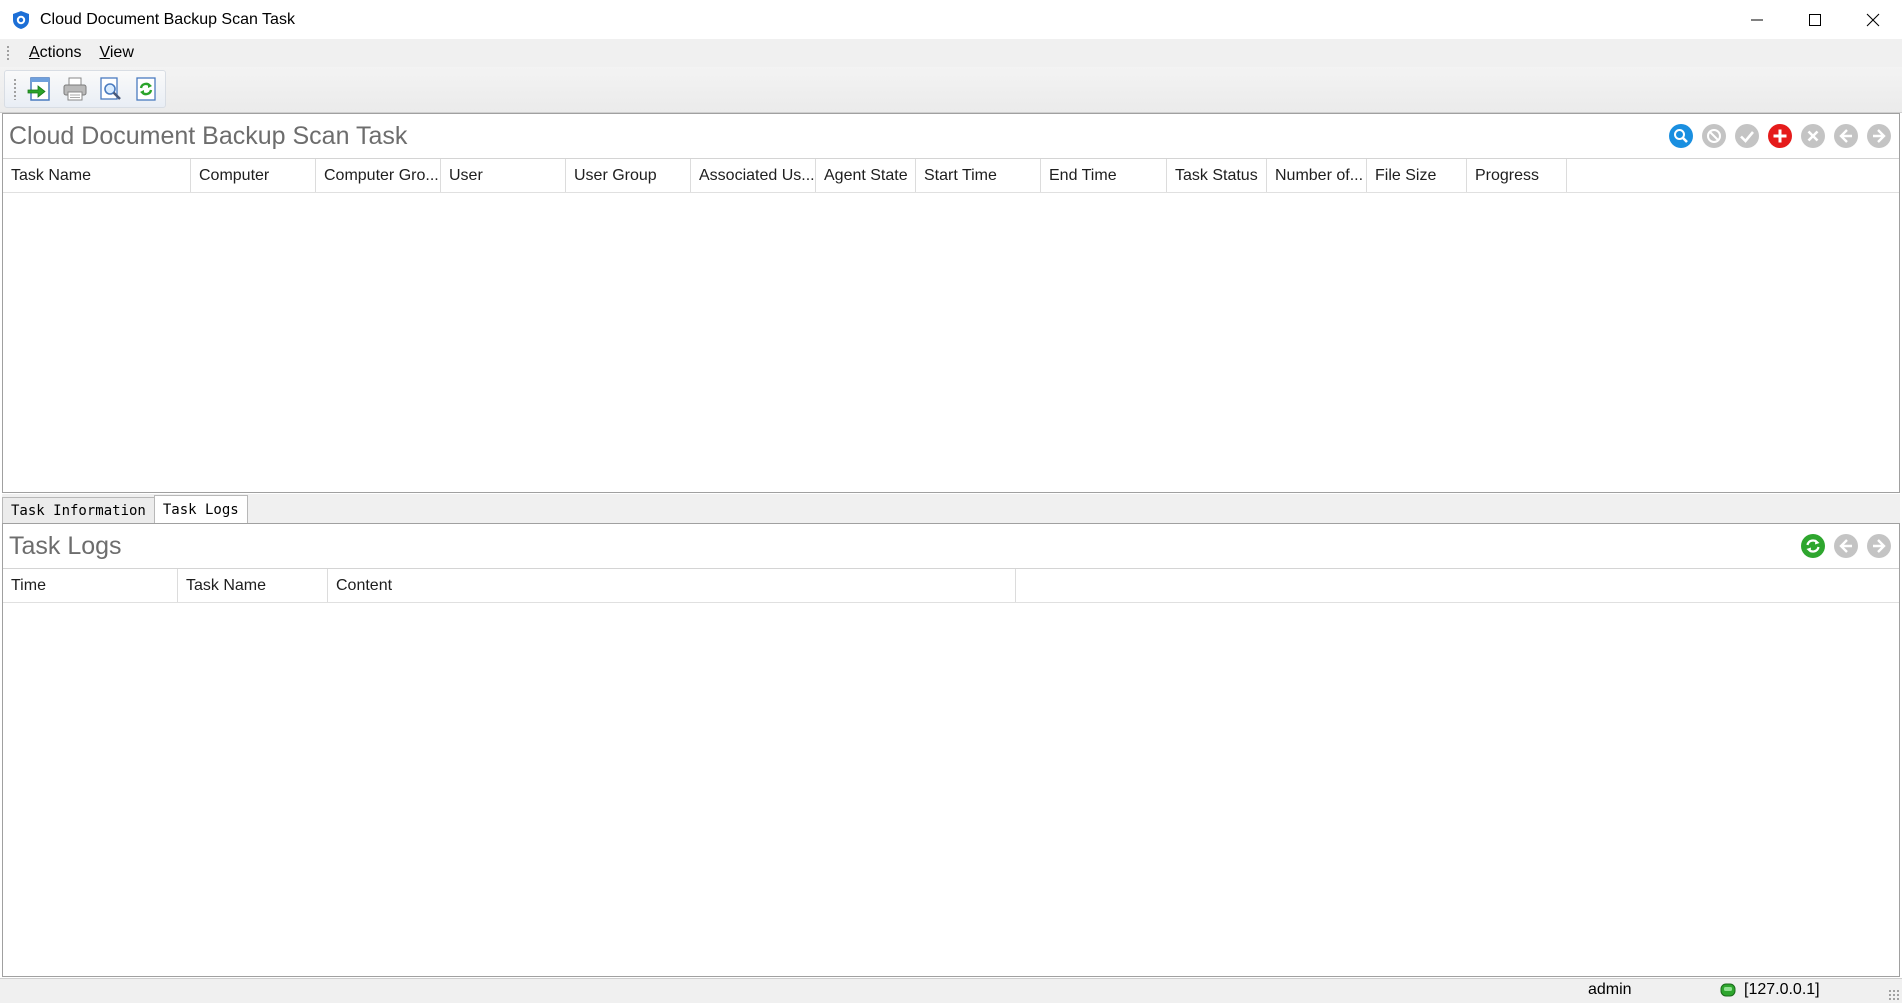  I want to click on menu-view-mnemonic: V, so click(104, 52).